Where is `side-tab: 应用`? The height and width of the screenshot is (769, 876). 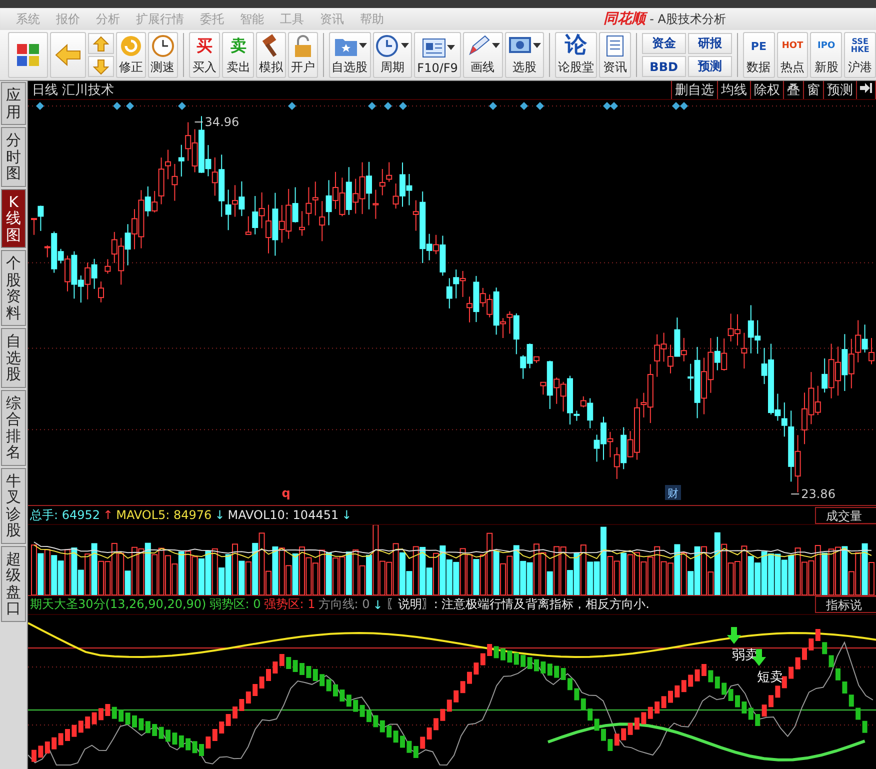 side-tab: 应用 is located at coordinates (13, 103).